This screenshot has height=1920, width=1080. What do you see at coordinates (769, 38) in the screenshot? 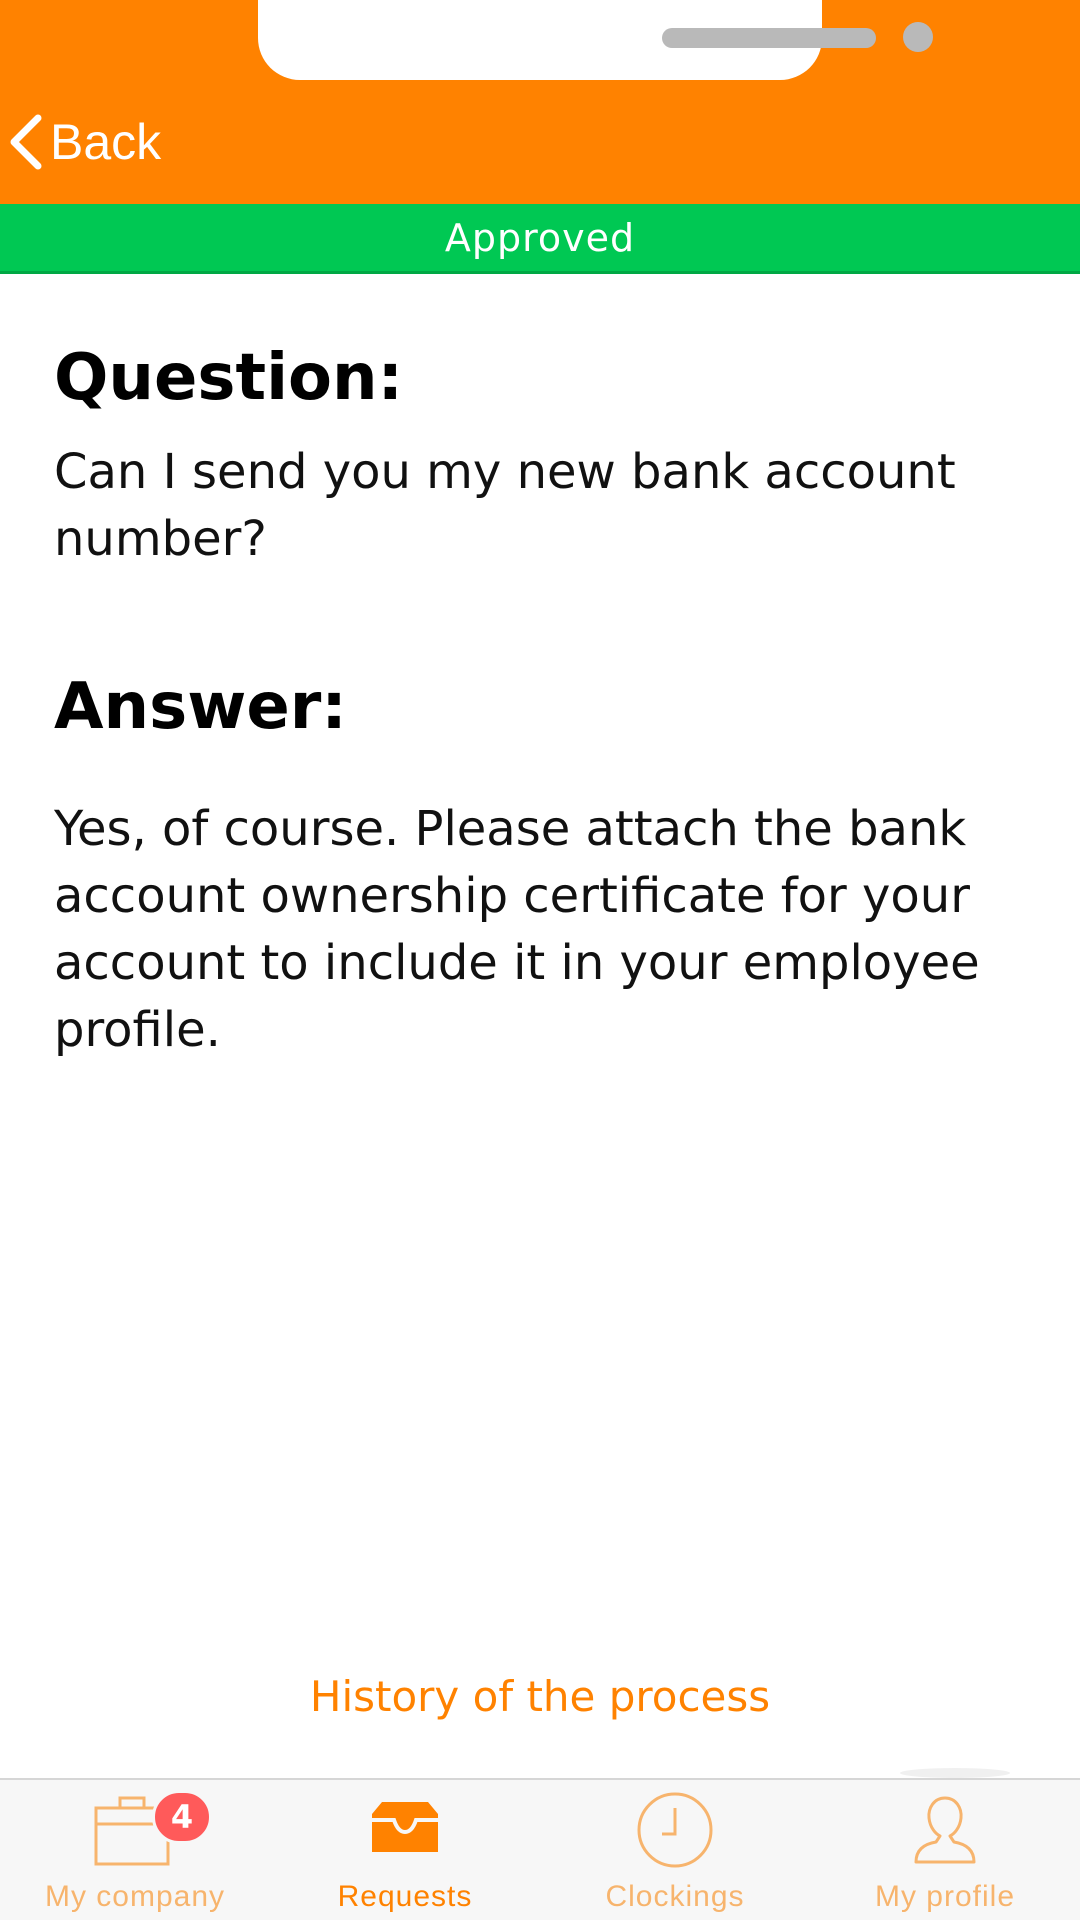
I see `speaker-grille` at bounding box center [769, 38].